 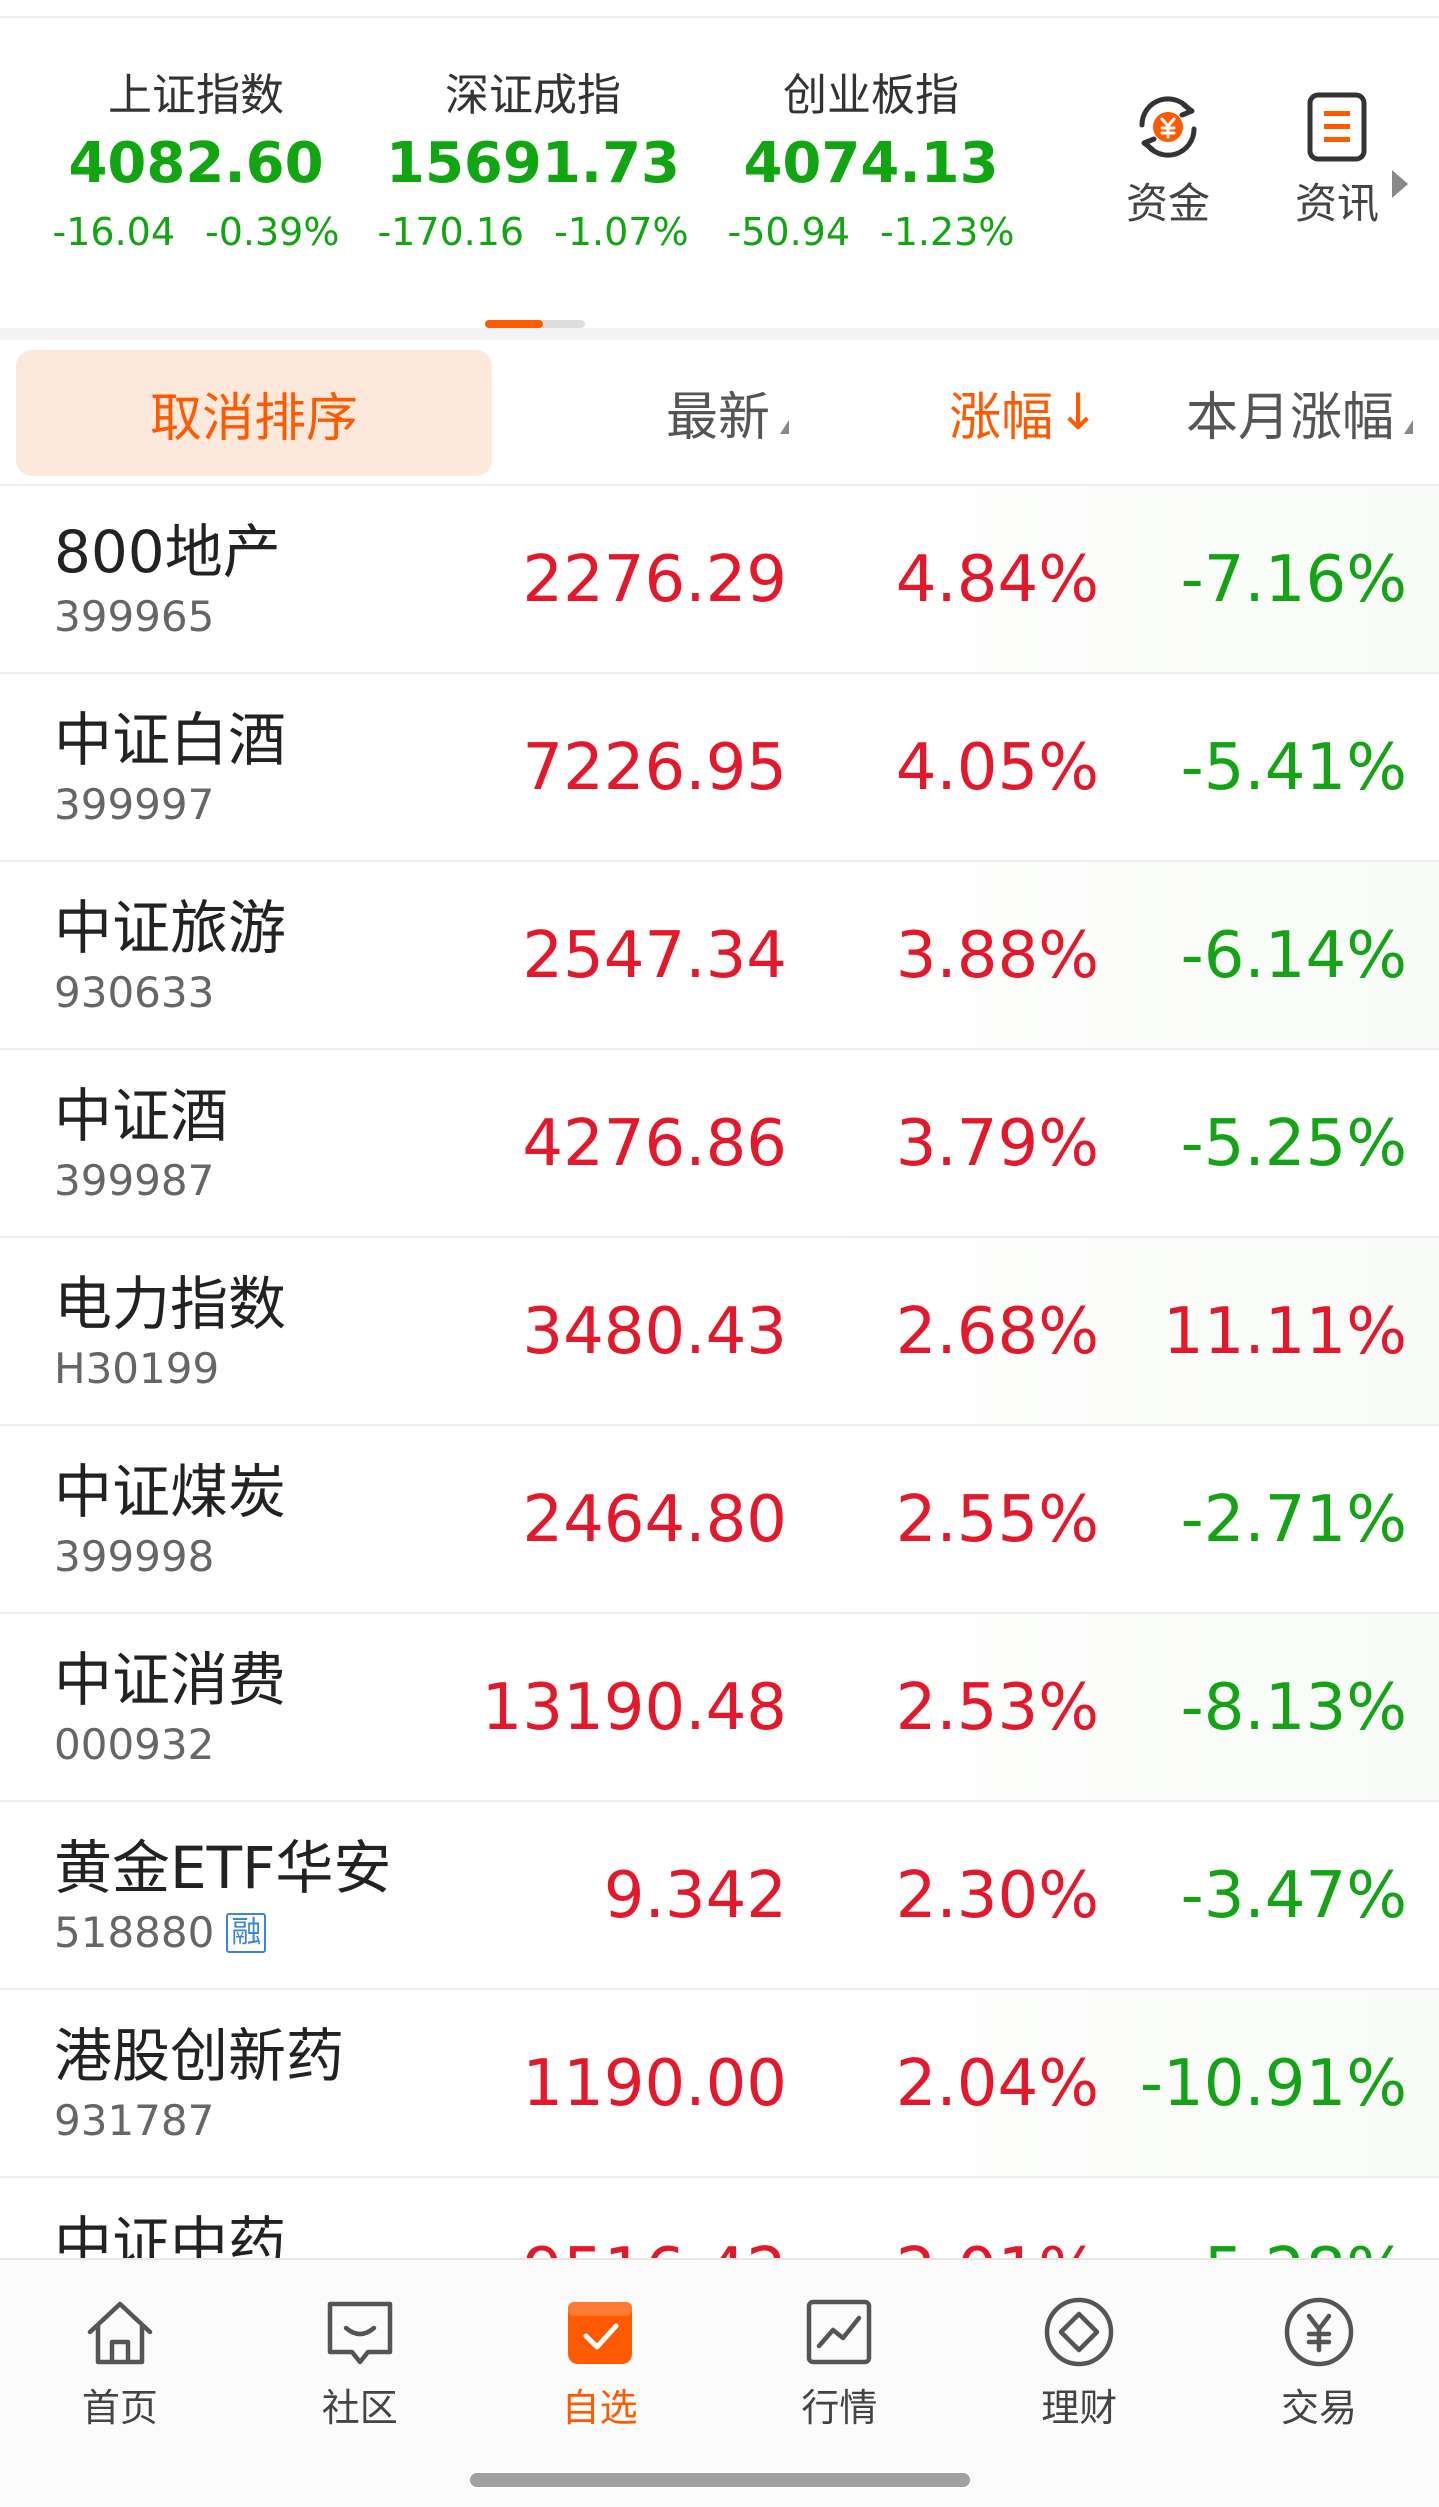 I want to click on security-code-text: 000932, so click(x=134, y=1744).